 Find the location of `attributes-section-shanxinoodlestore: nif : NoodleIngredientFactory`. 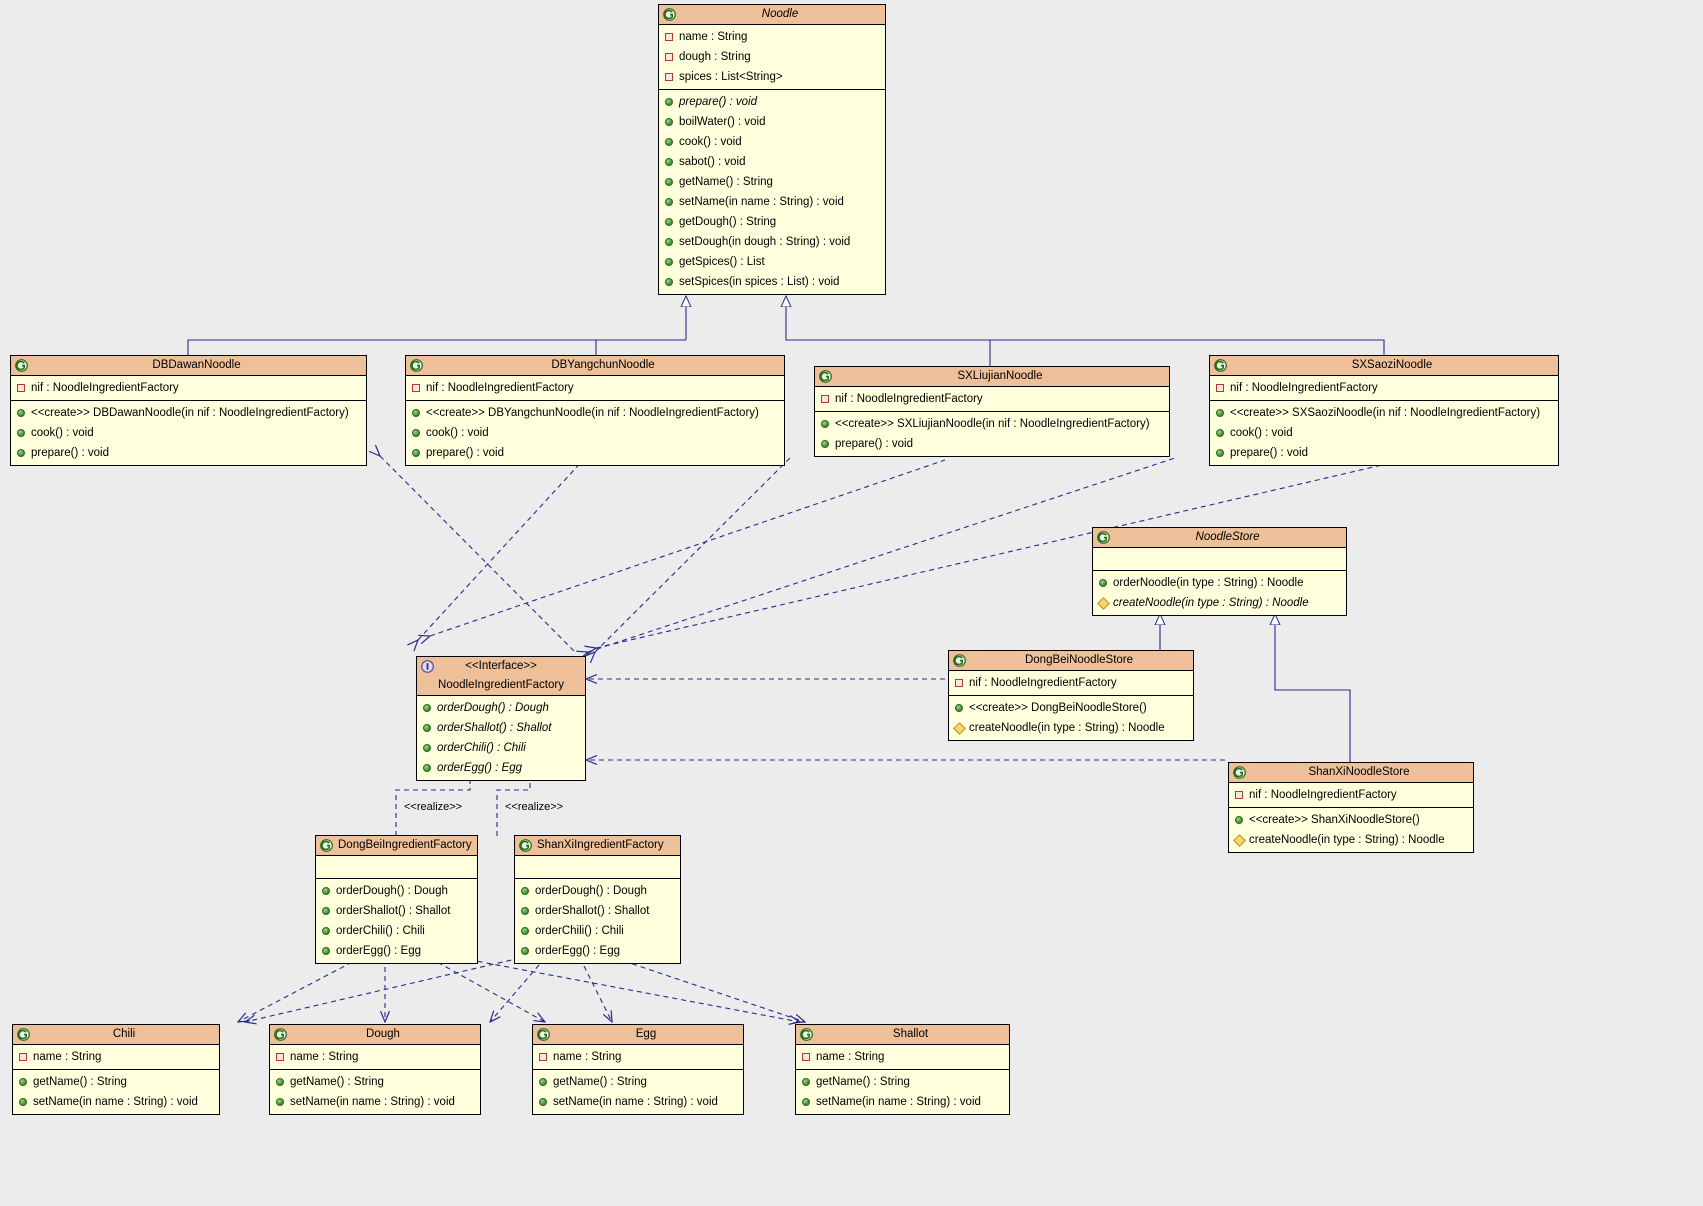

attributes-section-shanxinoodlestore: nif : NoodleIngredientFactory is located at coordinates (1351, 795).